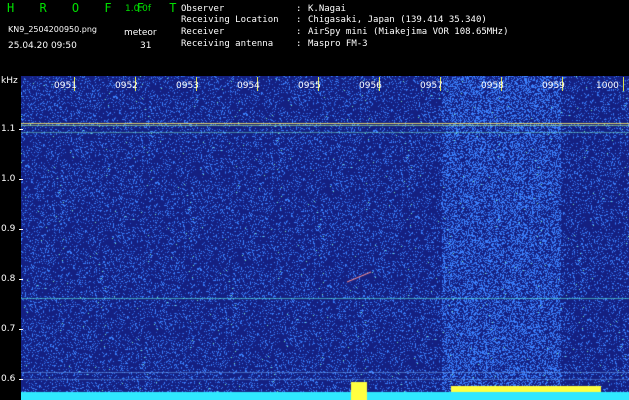 This screenshot has width=629, height=400. I want to click on x-tick-label: 0958, so click(492, 86).